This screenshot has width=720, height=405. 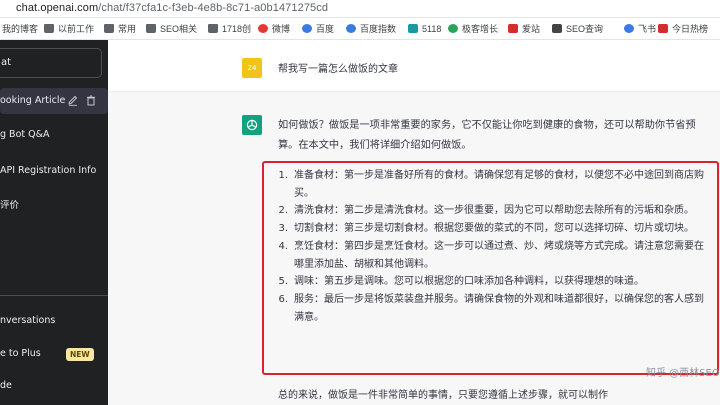 What do you see at coordinates (20, 354) in the screenshot?
I see `upgrade-to-plus-button: e to Plus` at bounding box center [20, 354].